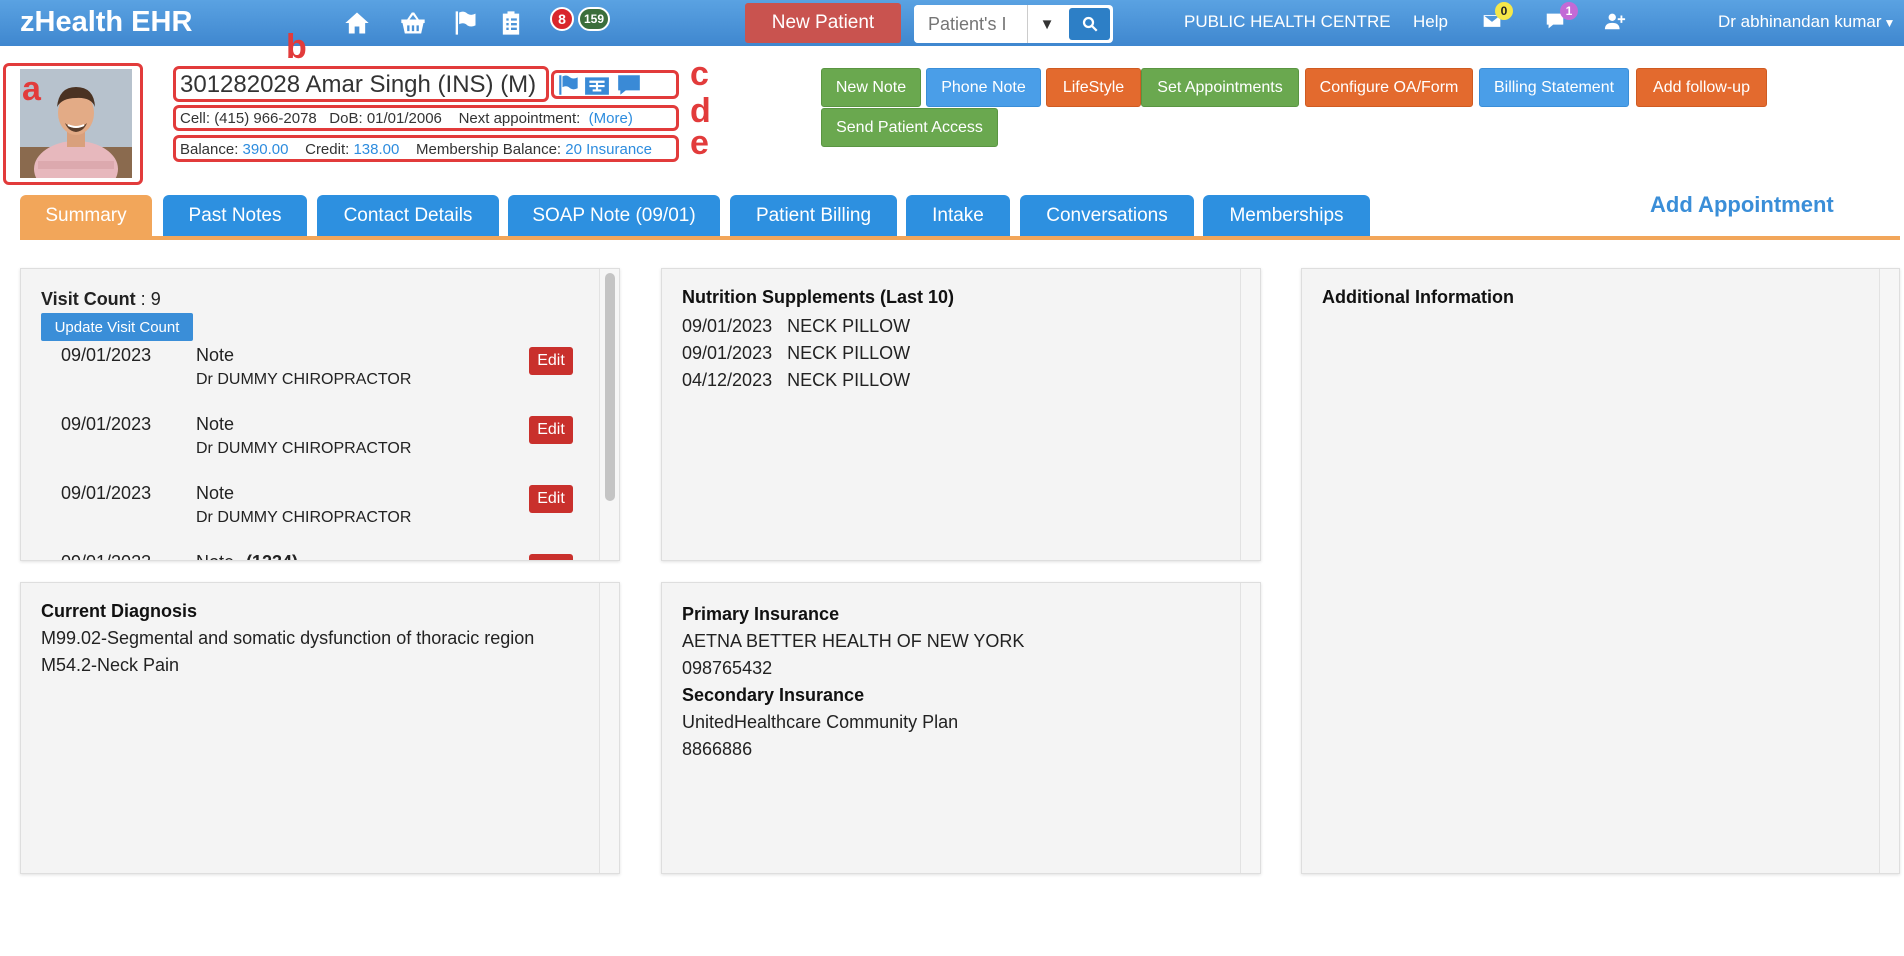 Image resolution: width=1904 pixels, height=956 pixels. What do you see at coordinates (699, 74) in the screenshot?
I see `annotation-c: c` at bounding box center [699, 74].